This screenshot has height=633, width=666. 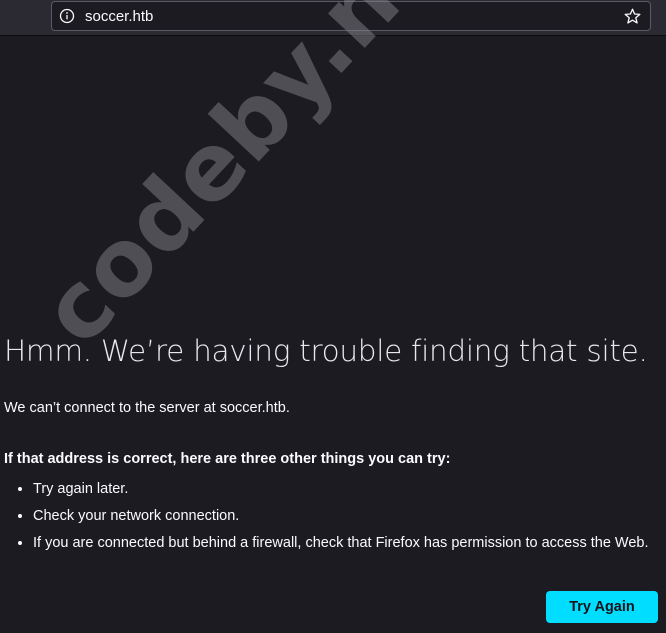 What do you see at coordinates (67, 16) in the screenshot?
I see `info-icon` at bounding box center [67, 16].